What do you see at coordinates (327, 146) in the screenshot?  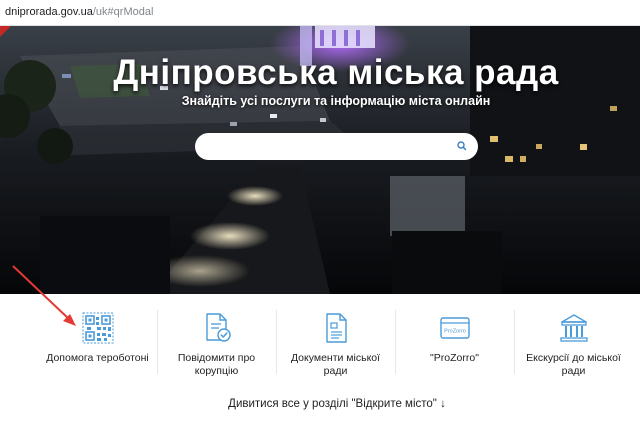 I see `search-input` at bounding box center [327, 146].